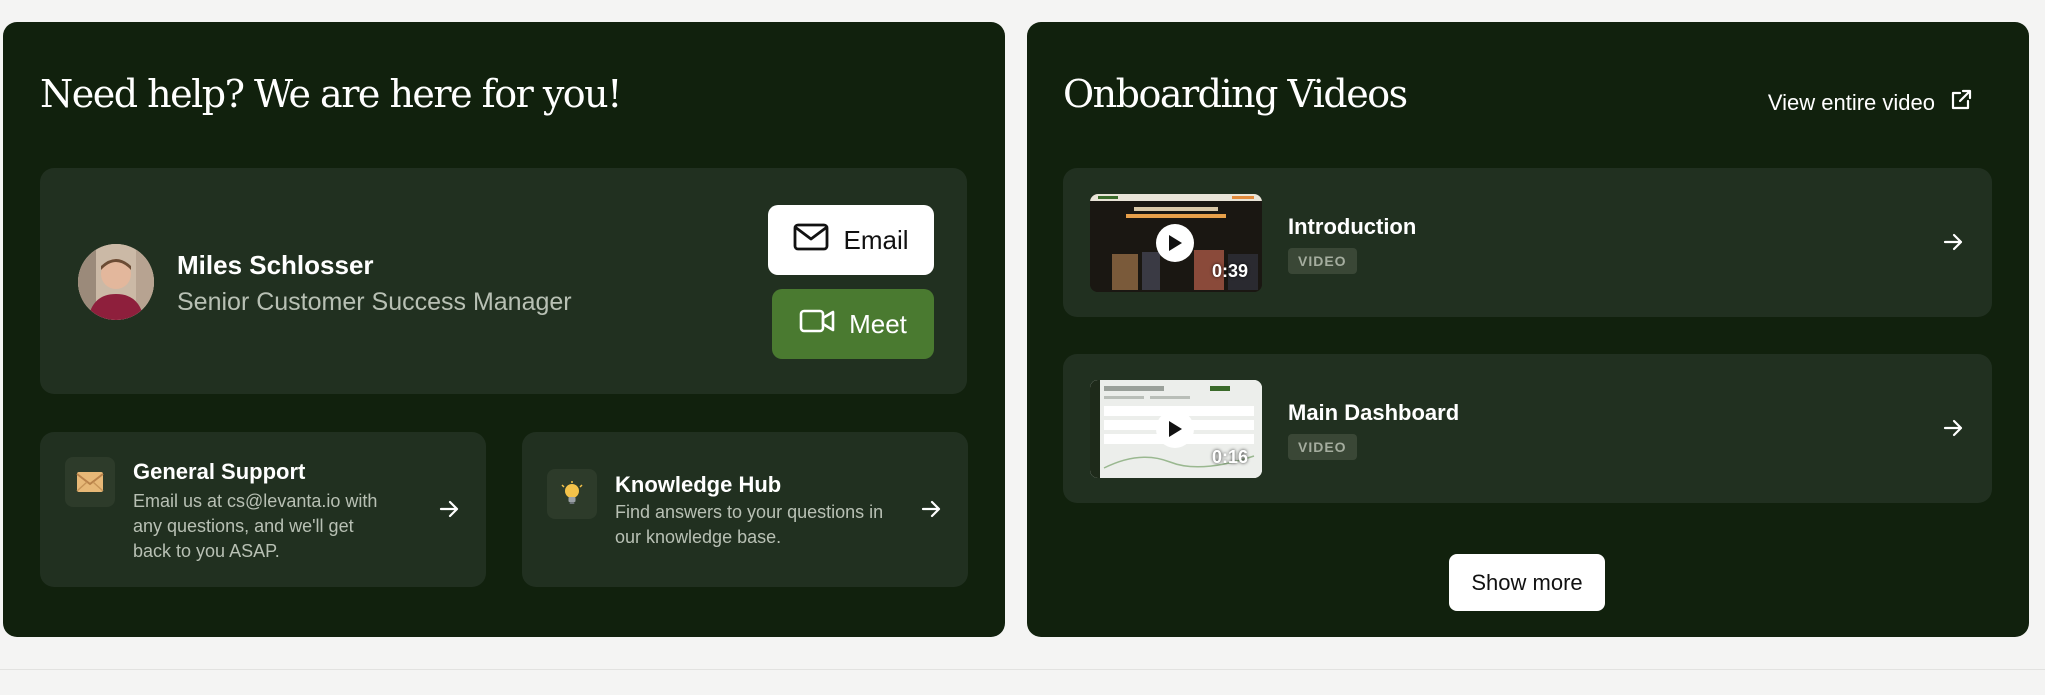  Describe the element at coordinates (1527, 242) in the screenshot. I see `video-item-introduction: 0:39 Introduction VIDEO` at that location.